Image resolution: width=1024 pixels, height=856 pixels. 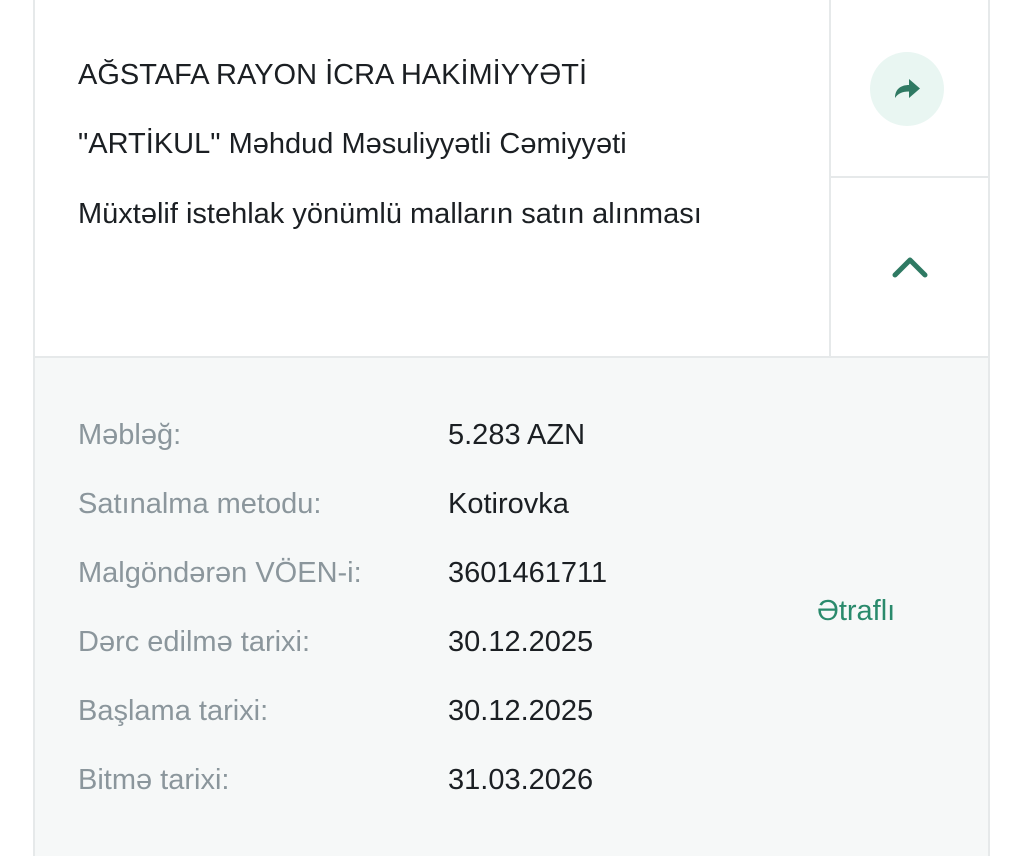 What do you see at coordinates (517, 435) in the screenshot?
I see `detail-value: 5.283 AZN` at bounding box center [517, 435].